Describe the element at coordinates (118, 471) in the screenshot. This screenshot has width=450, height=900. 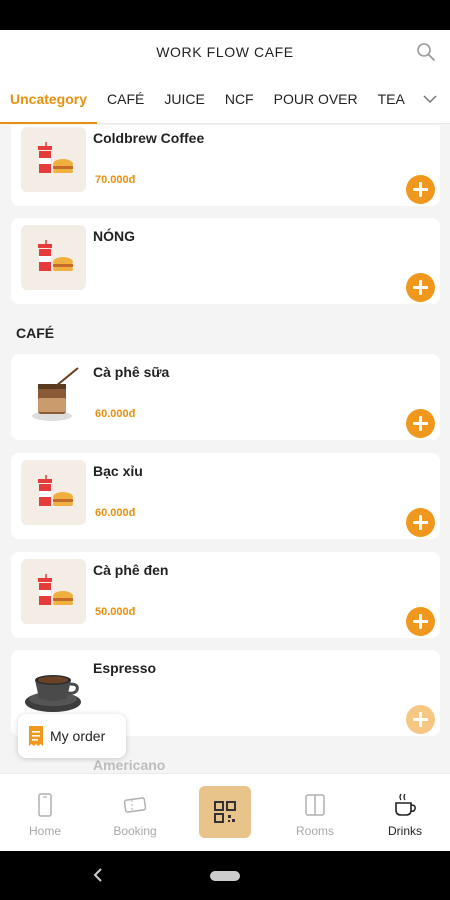
I see `item-name: Bạc xỉu` at that location.